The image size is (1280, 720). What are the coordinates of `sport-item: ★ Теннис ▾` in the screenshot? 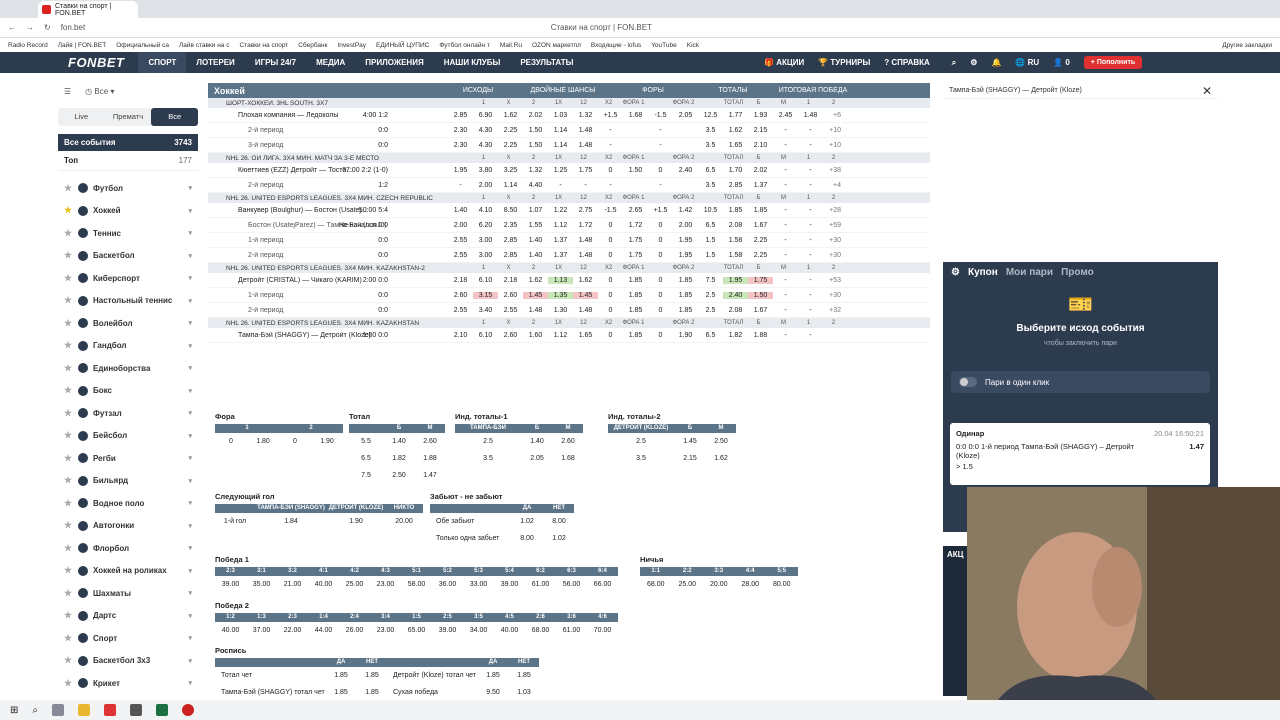 It's located at (128, 233).